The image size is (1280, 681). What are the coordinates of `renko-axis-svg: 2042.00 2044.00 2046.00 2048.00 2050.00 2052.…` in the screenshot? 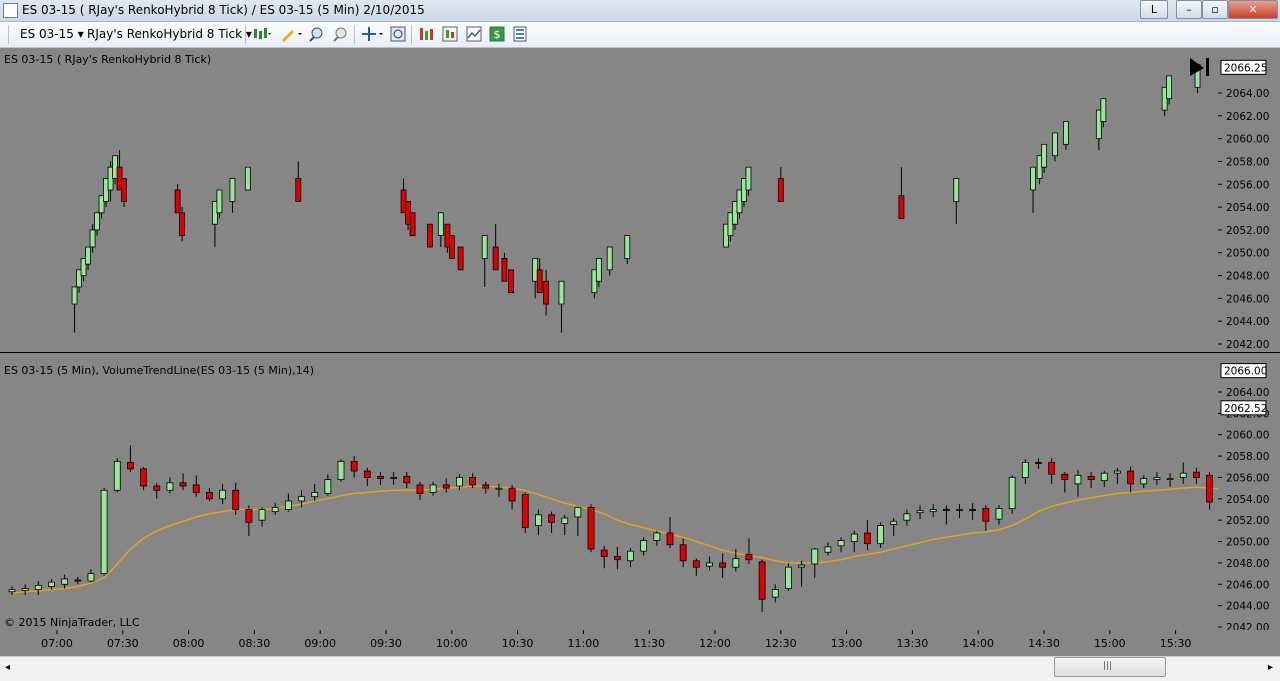 It's located at (1243, 205).